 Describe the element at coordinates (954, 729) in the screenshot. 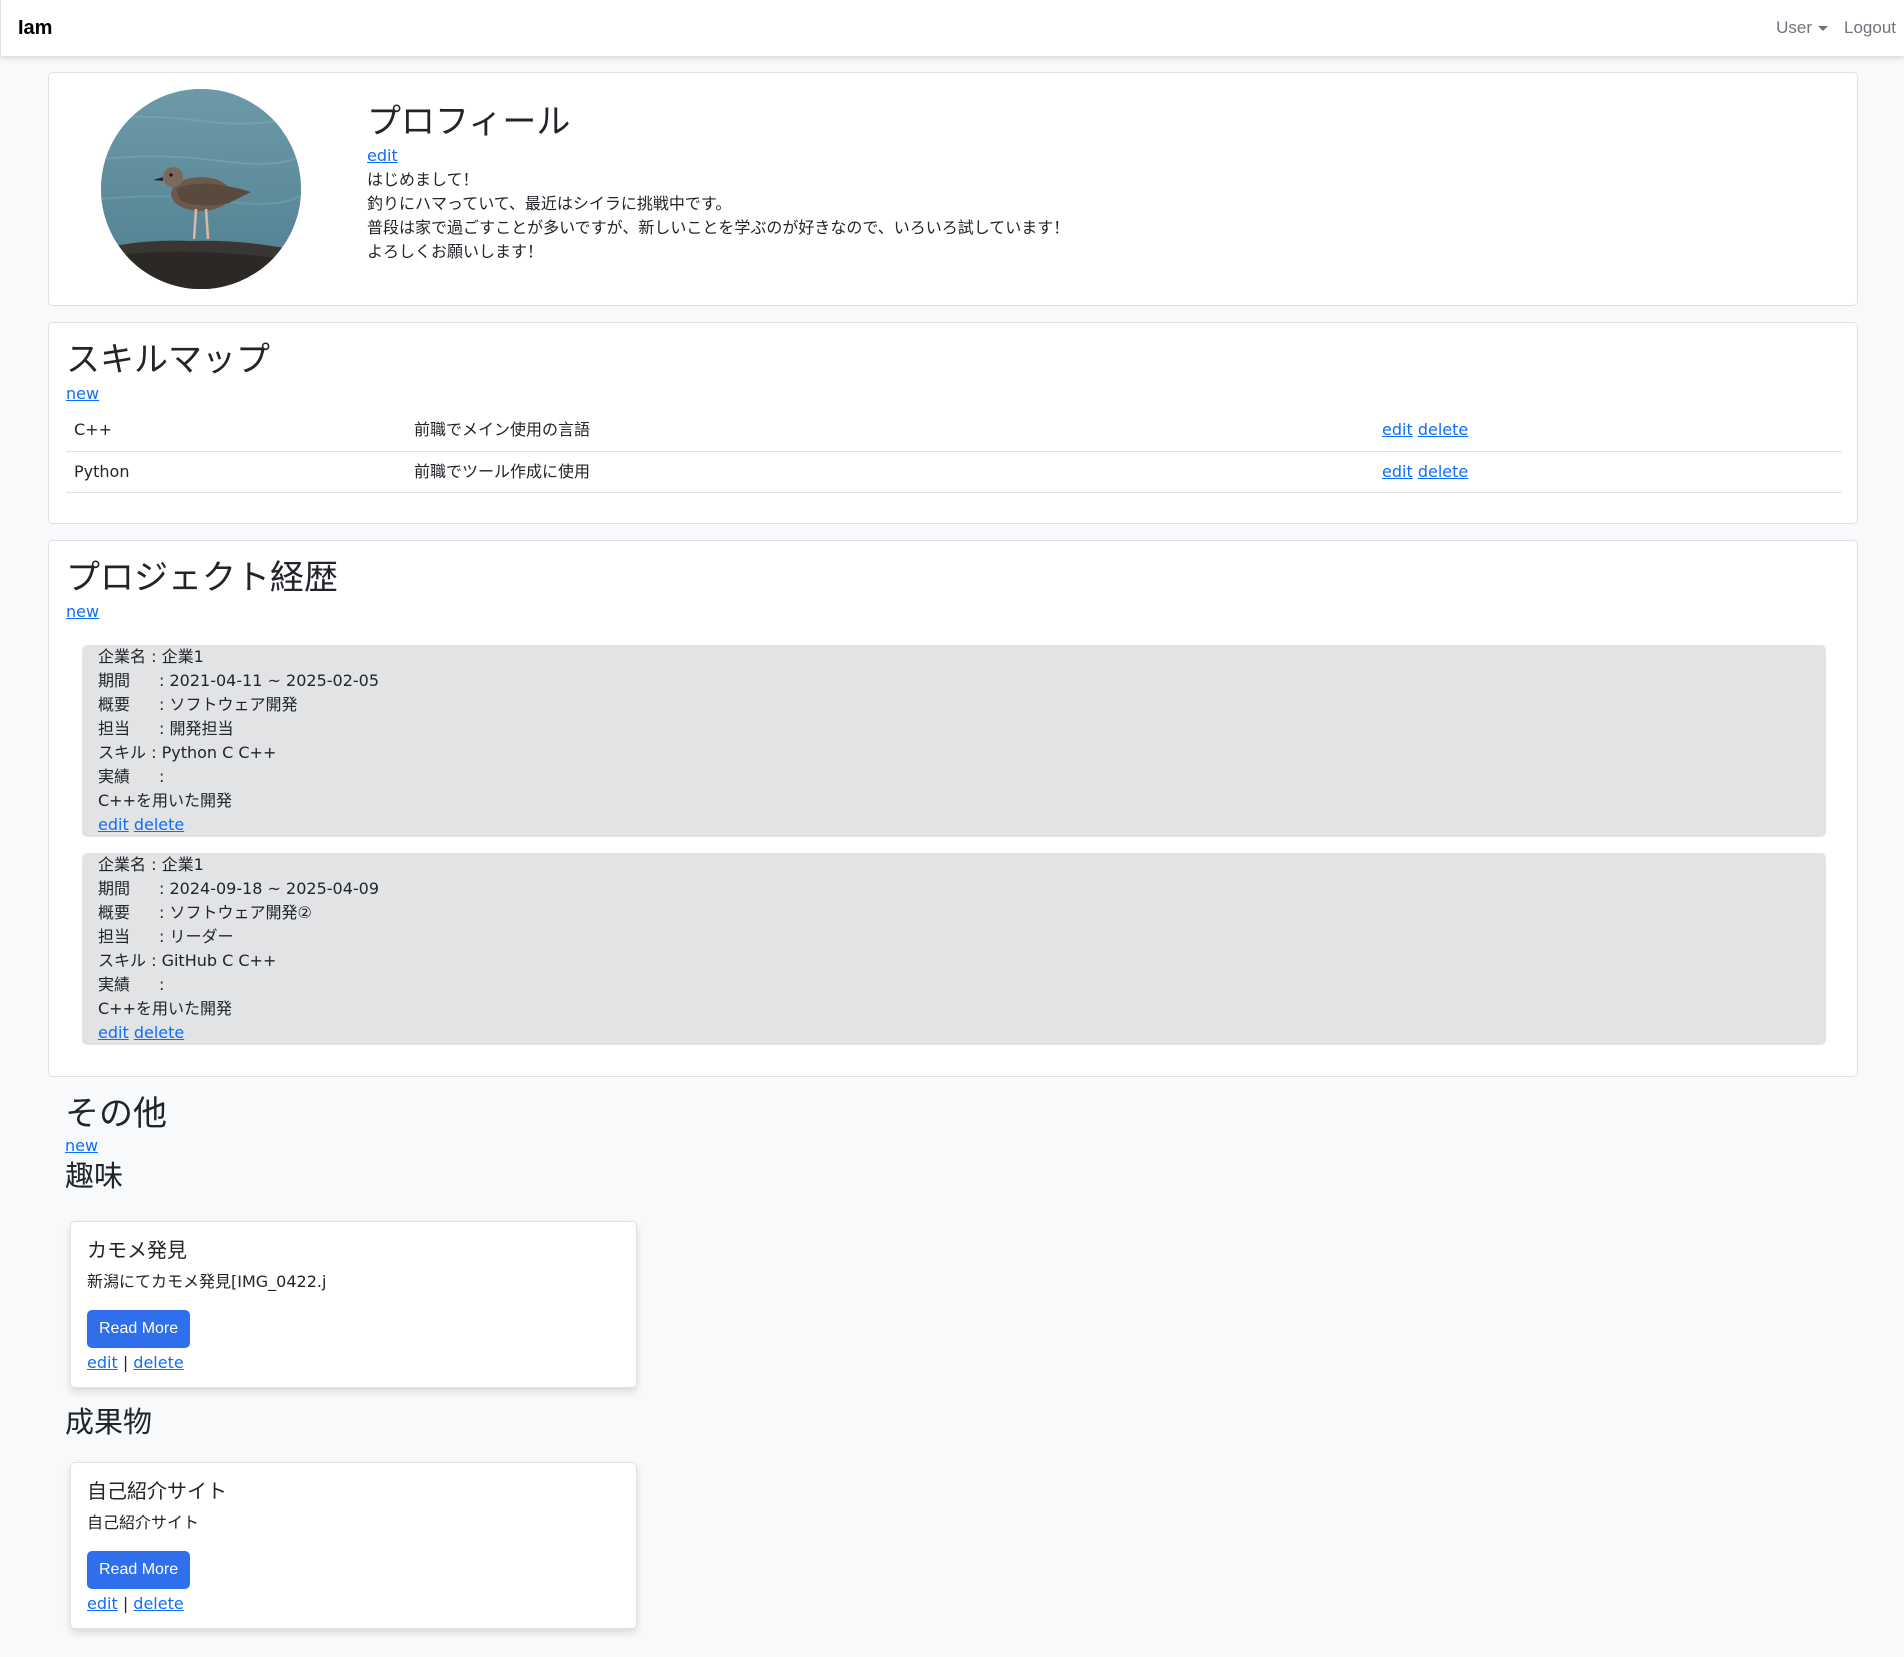

I see `project-role: 担当 : 開発担当` at that location.